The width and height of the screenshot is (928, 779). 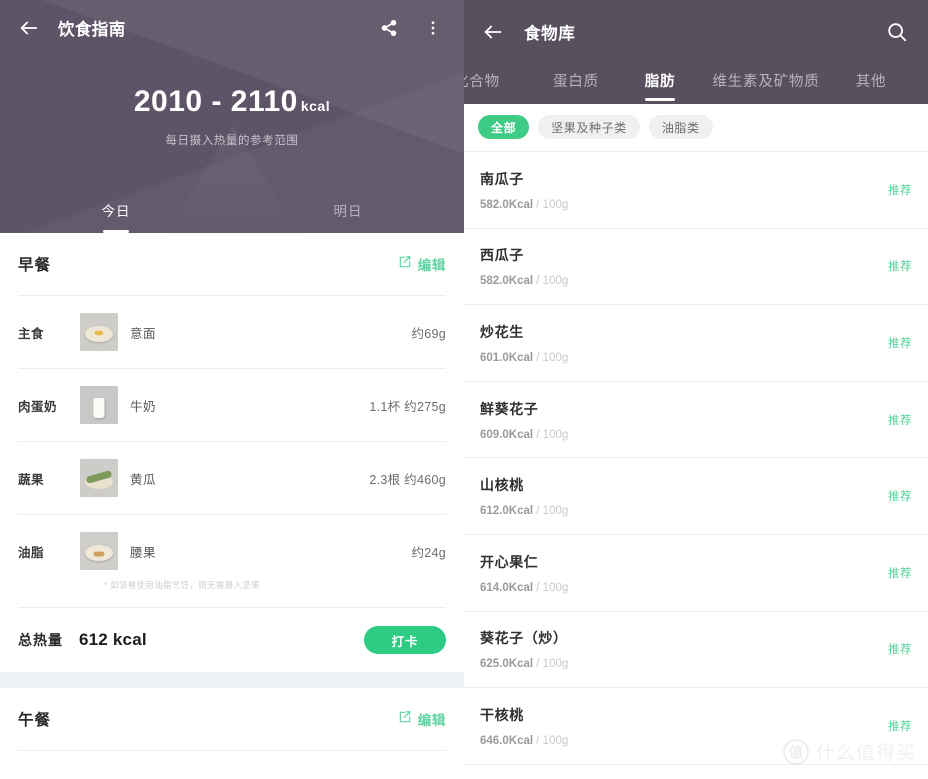 What do you see at coordinates (116, 210) in the screenshot?
I see `tab-today: 今日` at bounding box center [116, 210].